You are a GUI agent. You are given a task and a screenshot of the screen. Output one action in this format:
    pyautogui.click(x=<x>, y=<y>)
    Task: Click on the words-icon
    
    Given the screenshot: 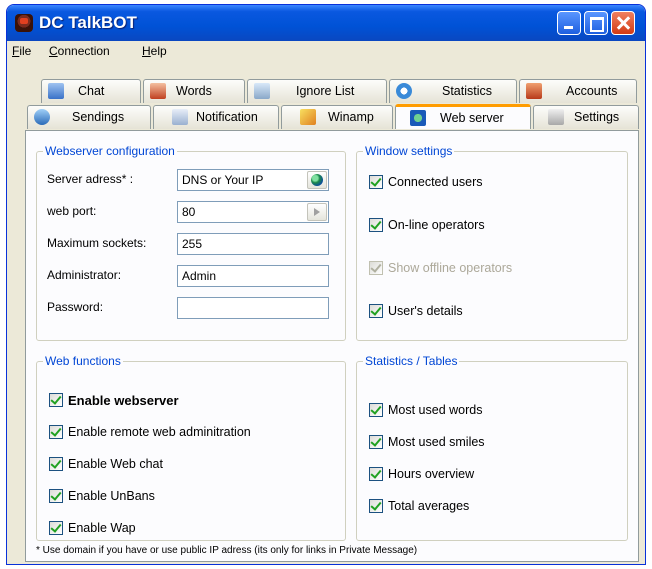 What is the action you would take?
    pyautogui.click(x=158, y=91)
    